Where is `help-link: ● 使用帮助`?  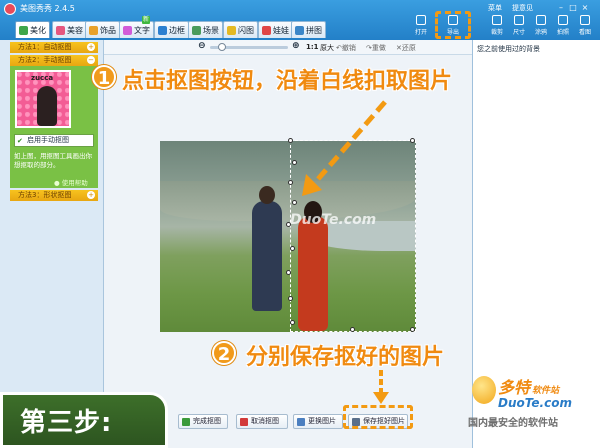
help-link: ● 使用帮助 is located at coordinates (71, 182).